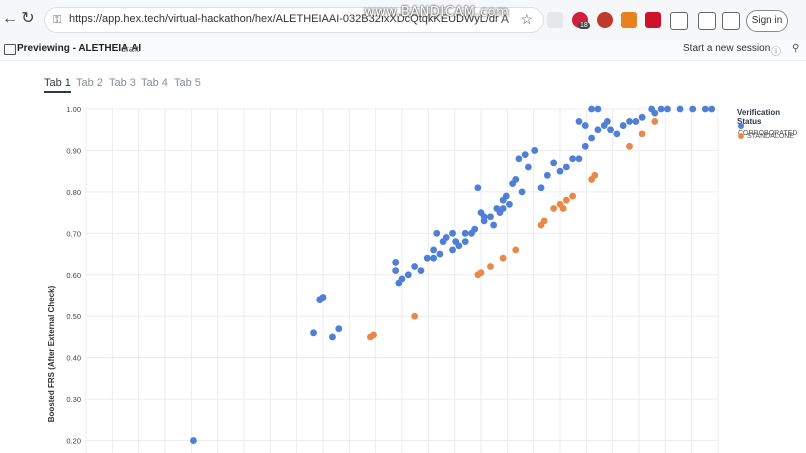  What do you see at coordinates (766, 136) in the screenshot?
I see `legend-item-standalone: STANDALONE` at bounding box center [766, 136].